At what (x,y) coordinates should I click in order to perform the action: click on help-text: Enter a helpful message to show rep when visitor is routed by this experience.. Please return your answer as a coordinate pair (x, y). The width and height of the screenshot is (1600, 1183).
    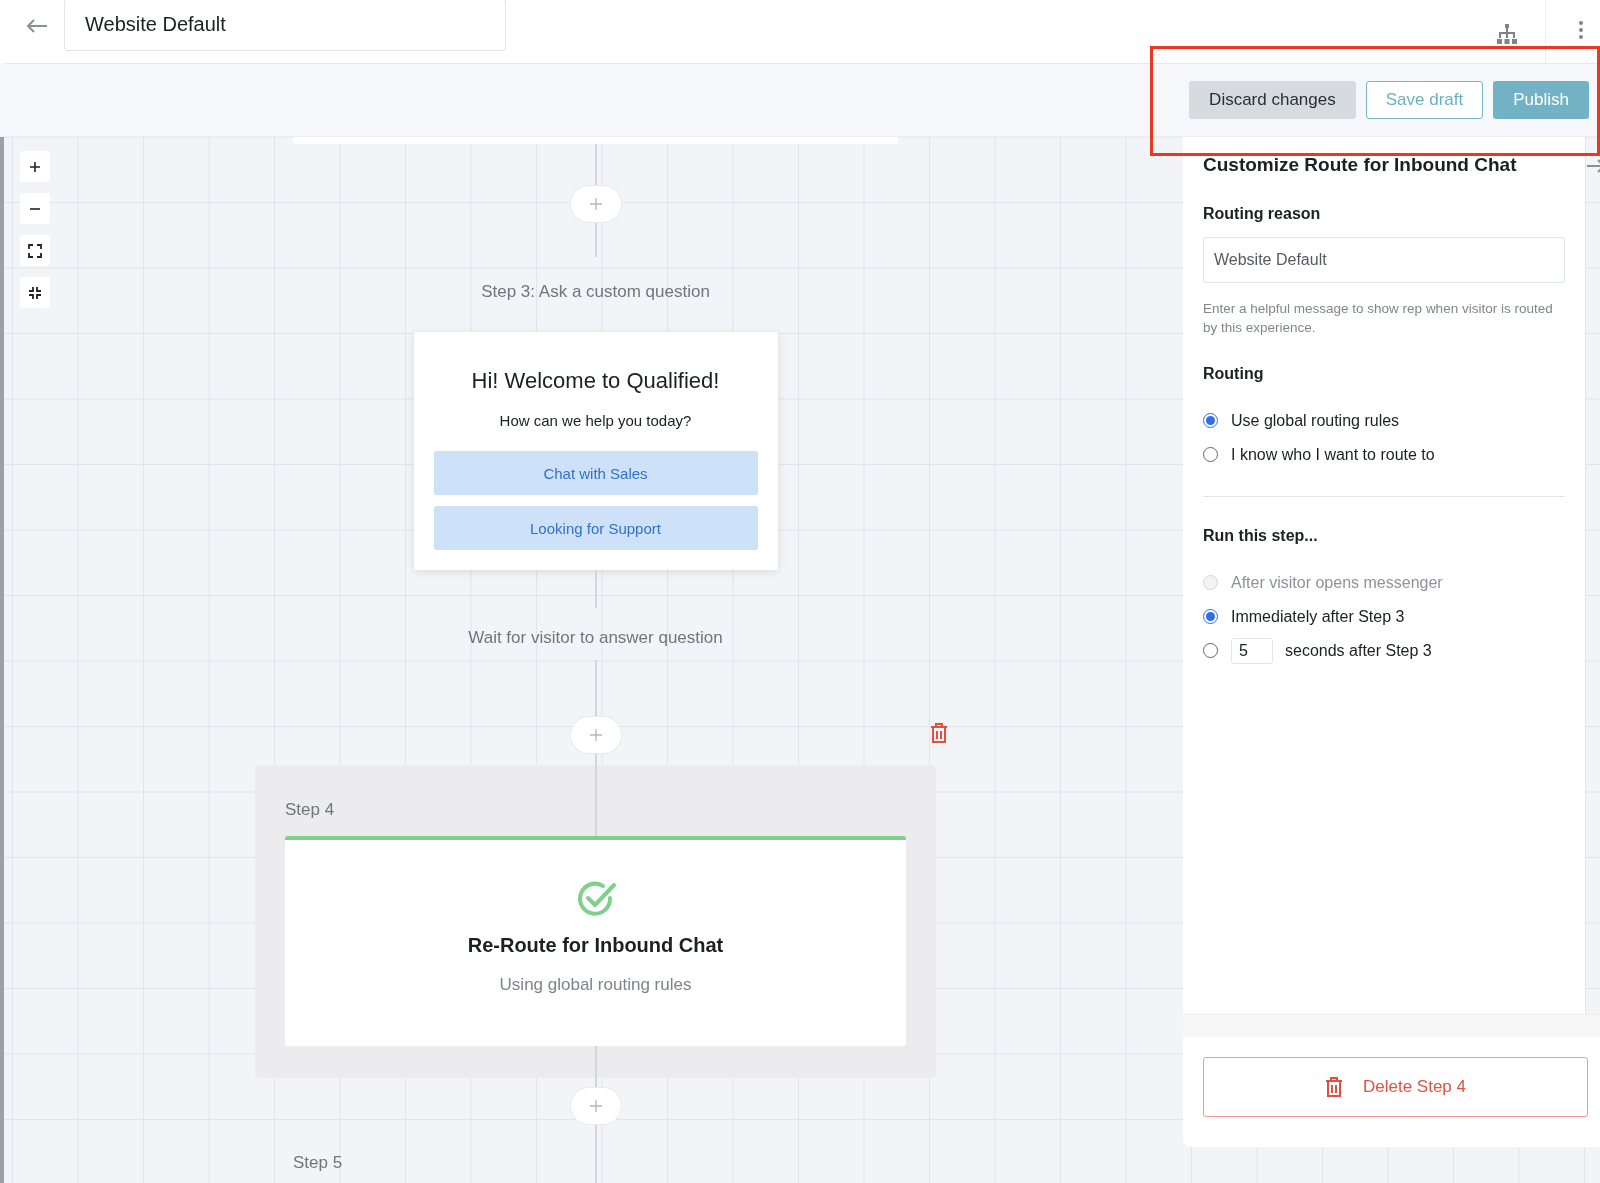
    Looking at the image, I should click on (1378, 318).